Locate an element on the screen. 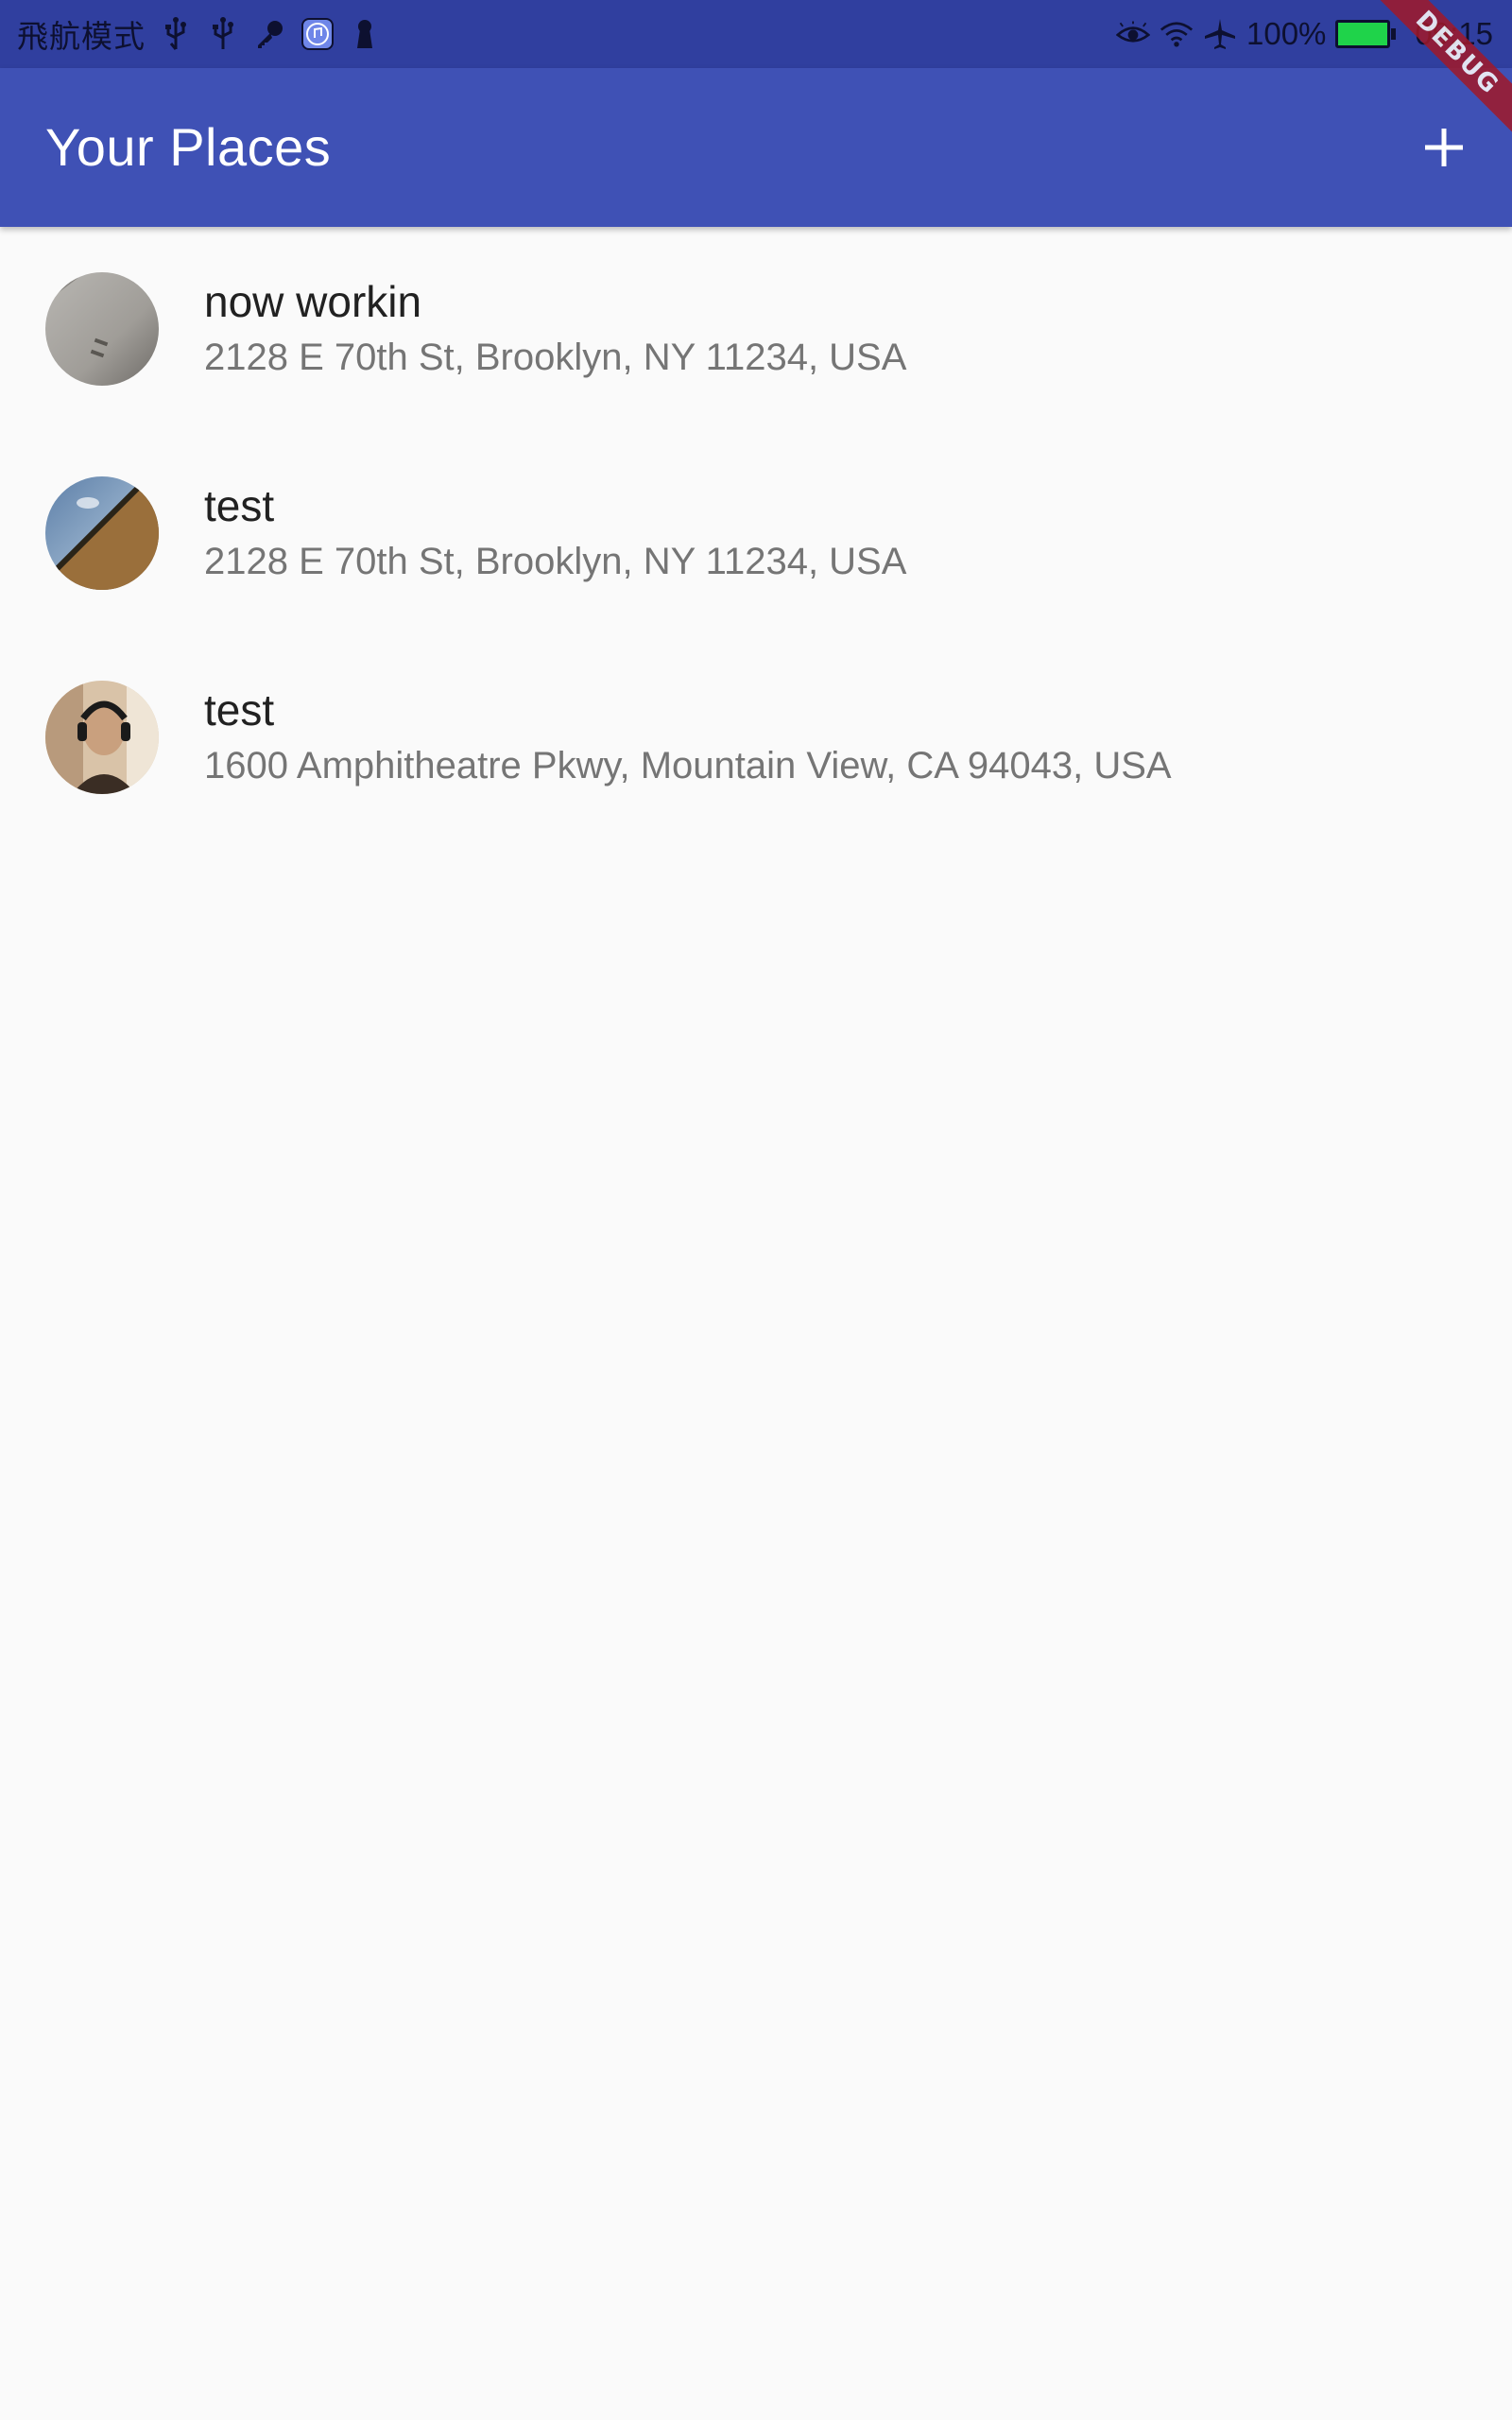  add-place-button is located at coordinates (1444, 147).